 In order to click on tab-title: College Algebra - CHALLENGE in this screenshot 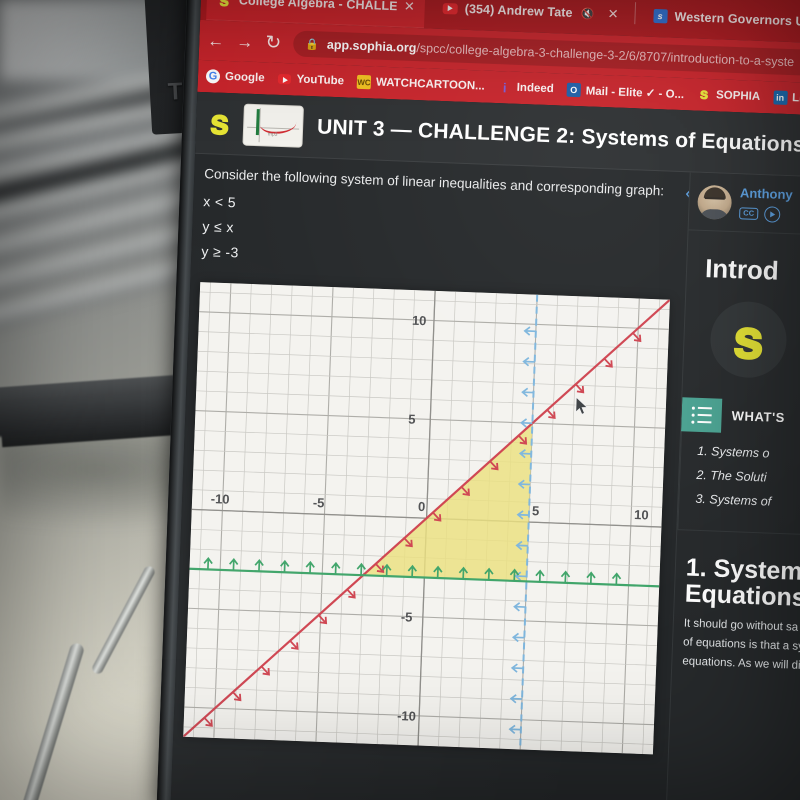, I will do `click(318, 7)`.